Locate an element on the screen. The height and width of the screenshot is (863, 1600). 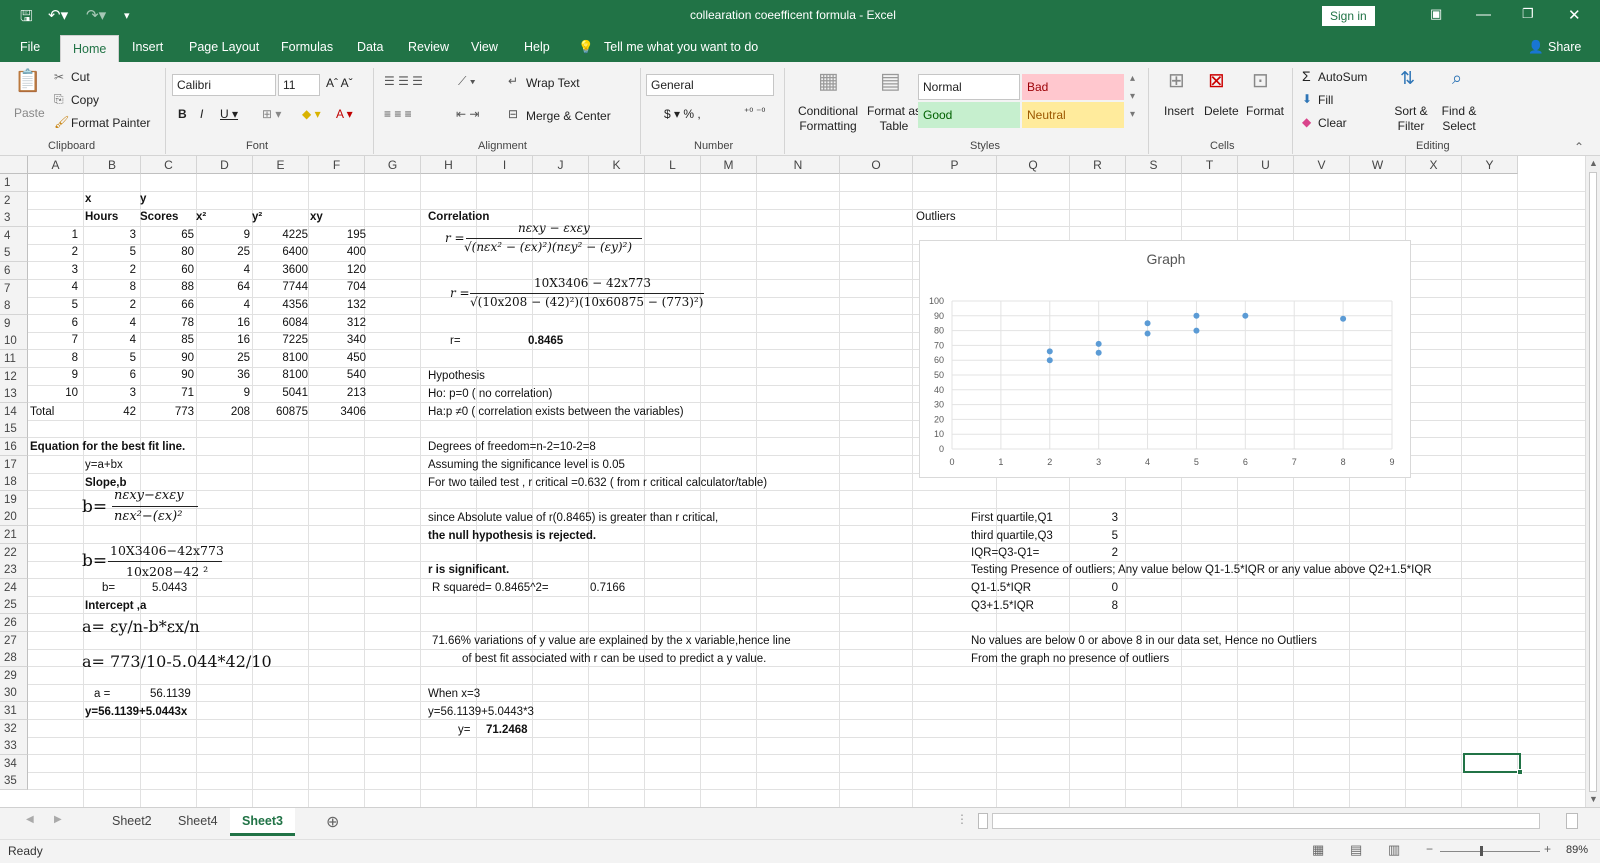
select-all-corner is located at coordinates (14, 165).